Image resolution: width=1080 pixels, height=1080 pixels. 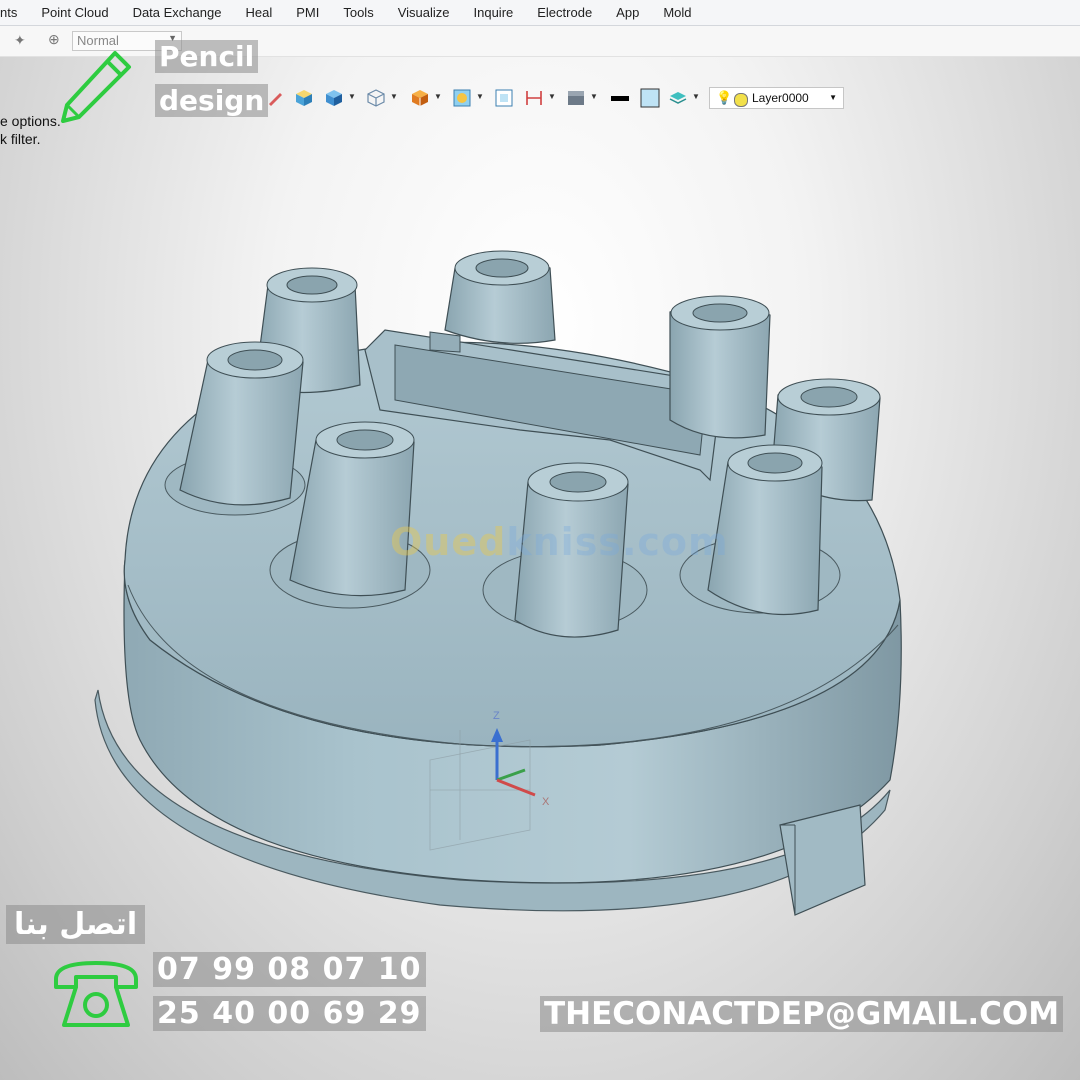 I want to click on email-address: THECONACTDEP@GMAIL.COM, so click(x=802, y=1014).